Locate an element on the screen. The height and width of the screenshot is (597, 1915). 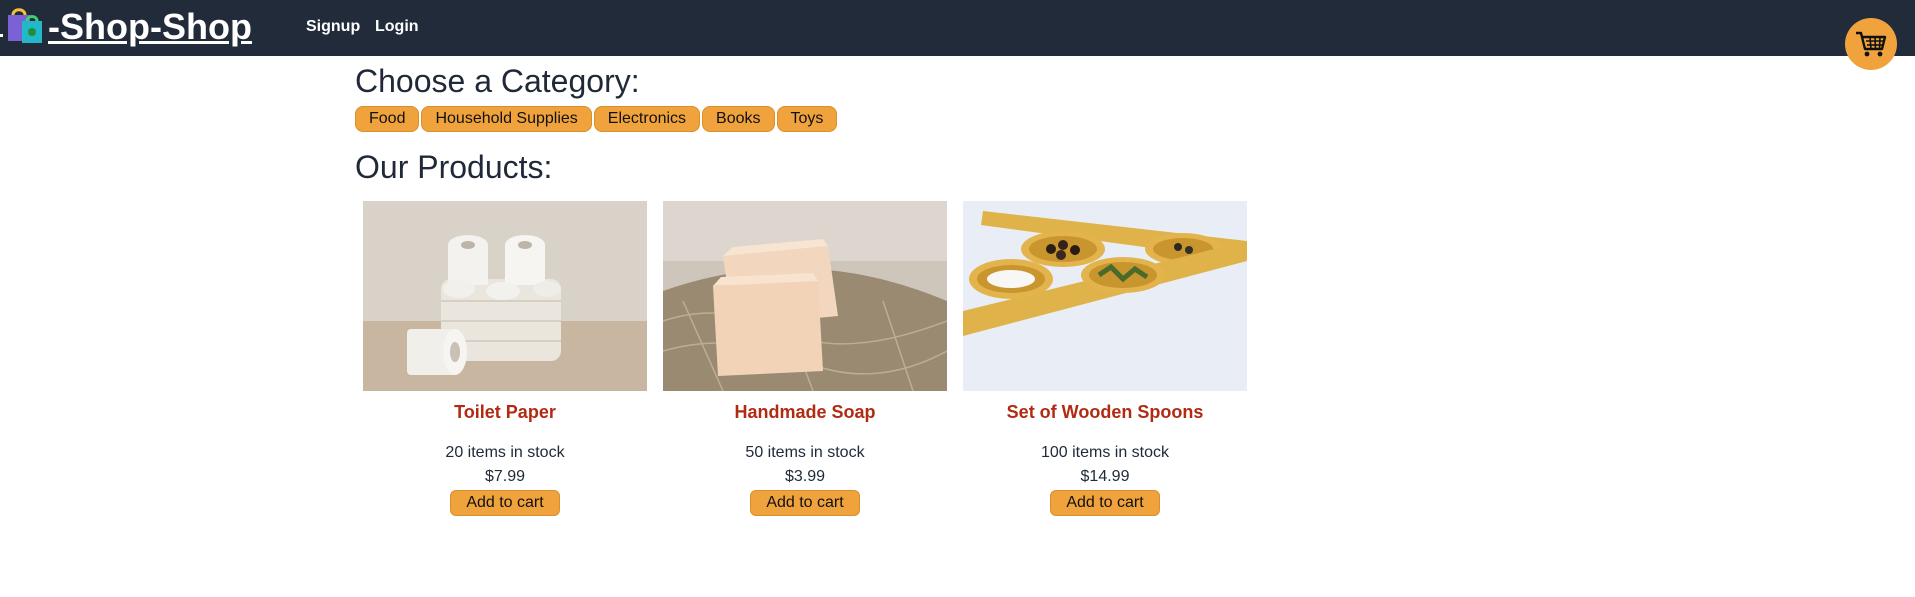
product-name: Set of Wooden Spoons is located at coordinates (1105, 412).